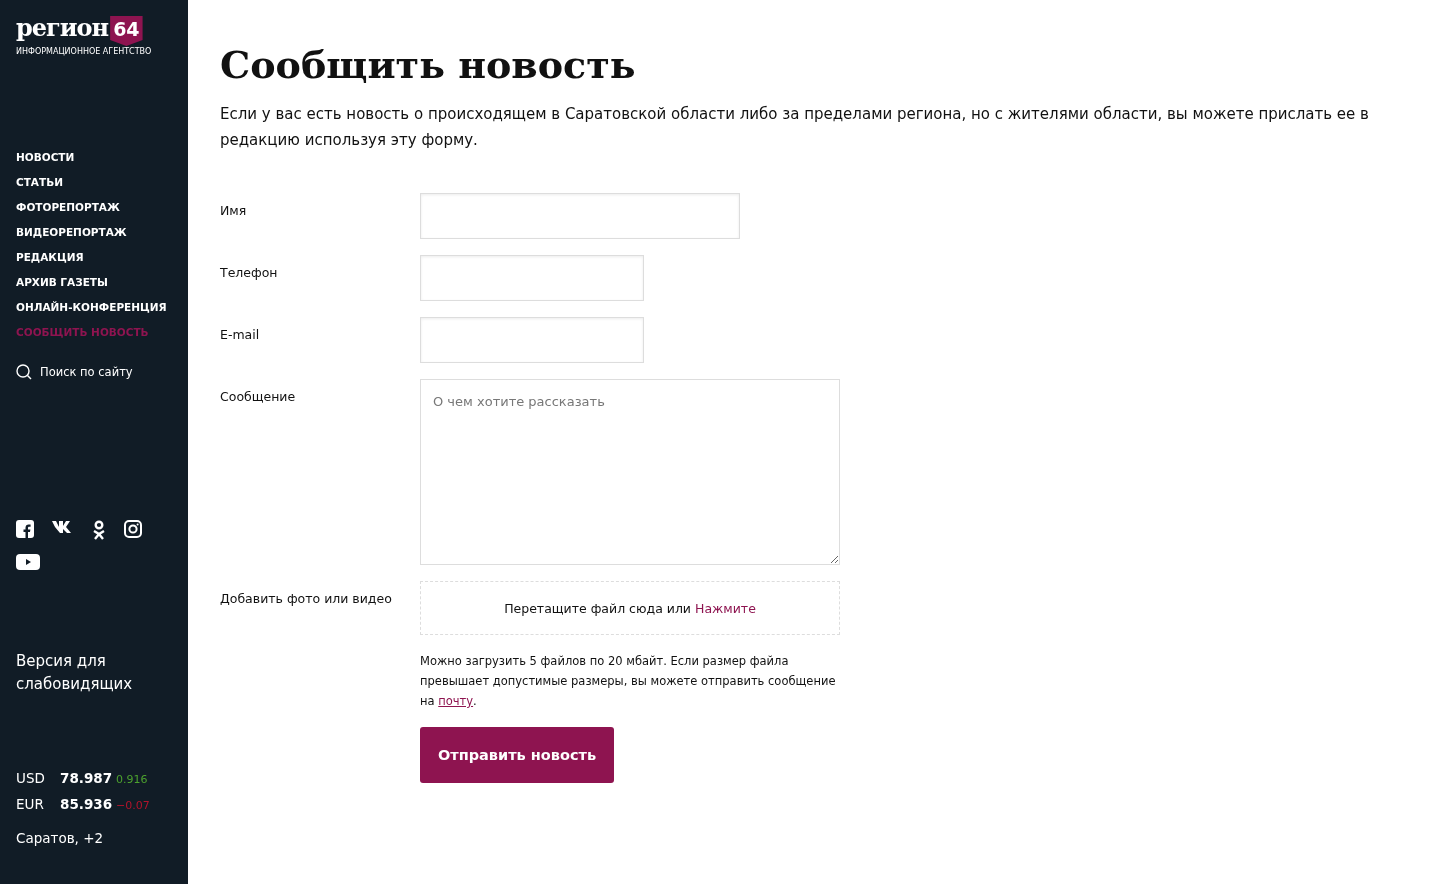 The image size is (1440, 884). What do you see at coordinates (456, 701) in the screenshot?
I see `email-link: почту` at bounding box center [456, 701].